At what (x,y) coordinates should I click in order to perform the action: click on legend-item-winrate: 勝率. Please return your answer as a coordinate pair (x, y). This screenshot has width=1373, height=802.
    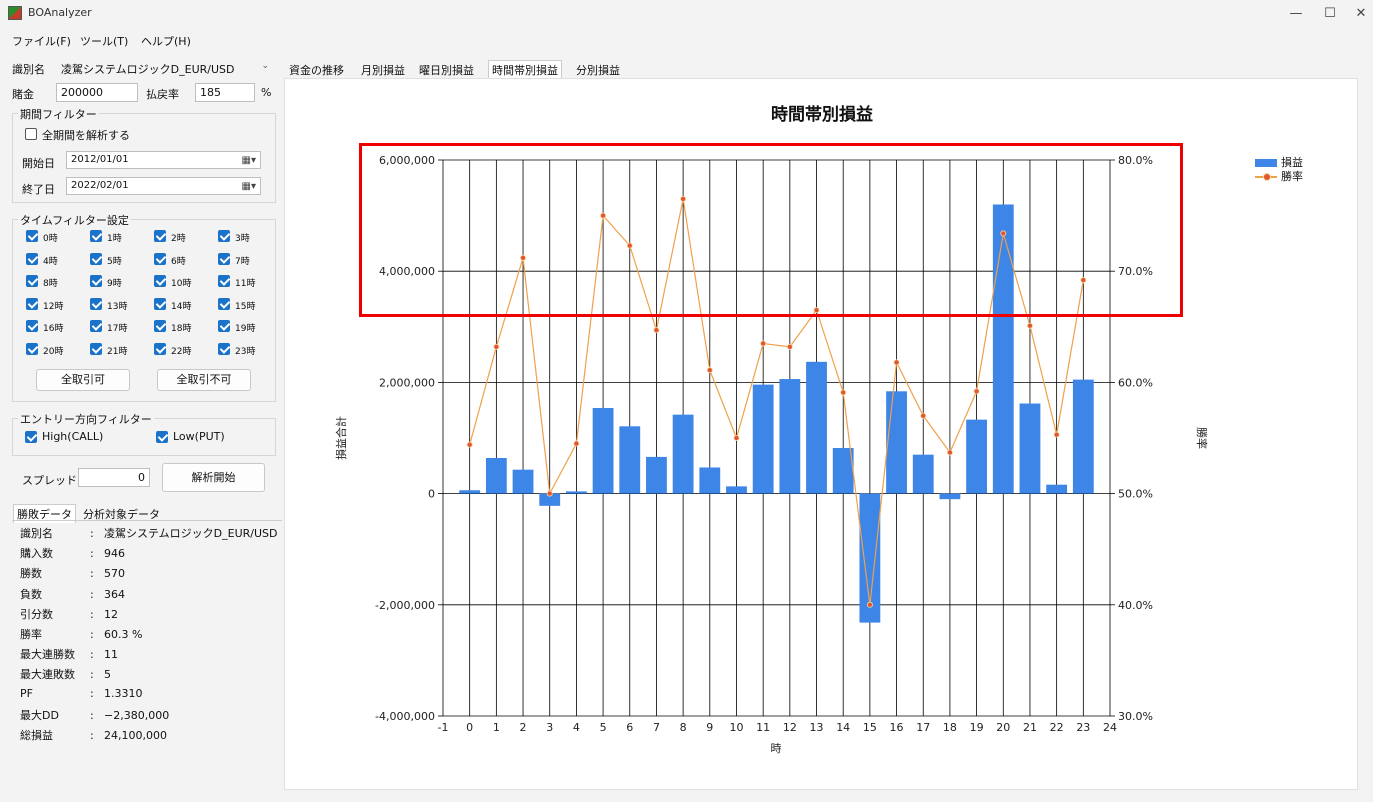
    Looking at the image, I should click on (1279, 175).